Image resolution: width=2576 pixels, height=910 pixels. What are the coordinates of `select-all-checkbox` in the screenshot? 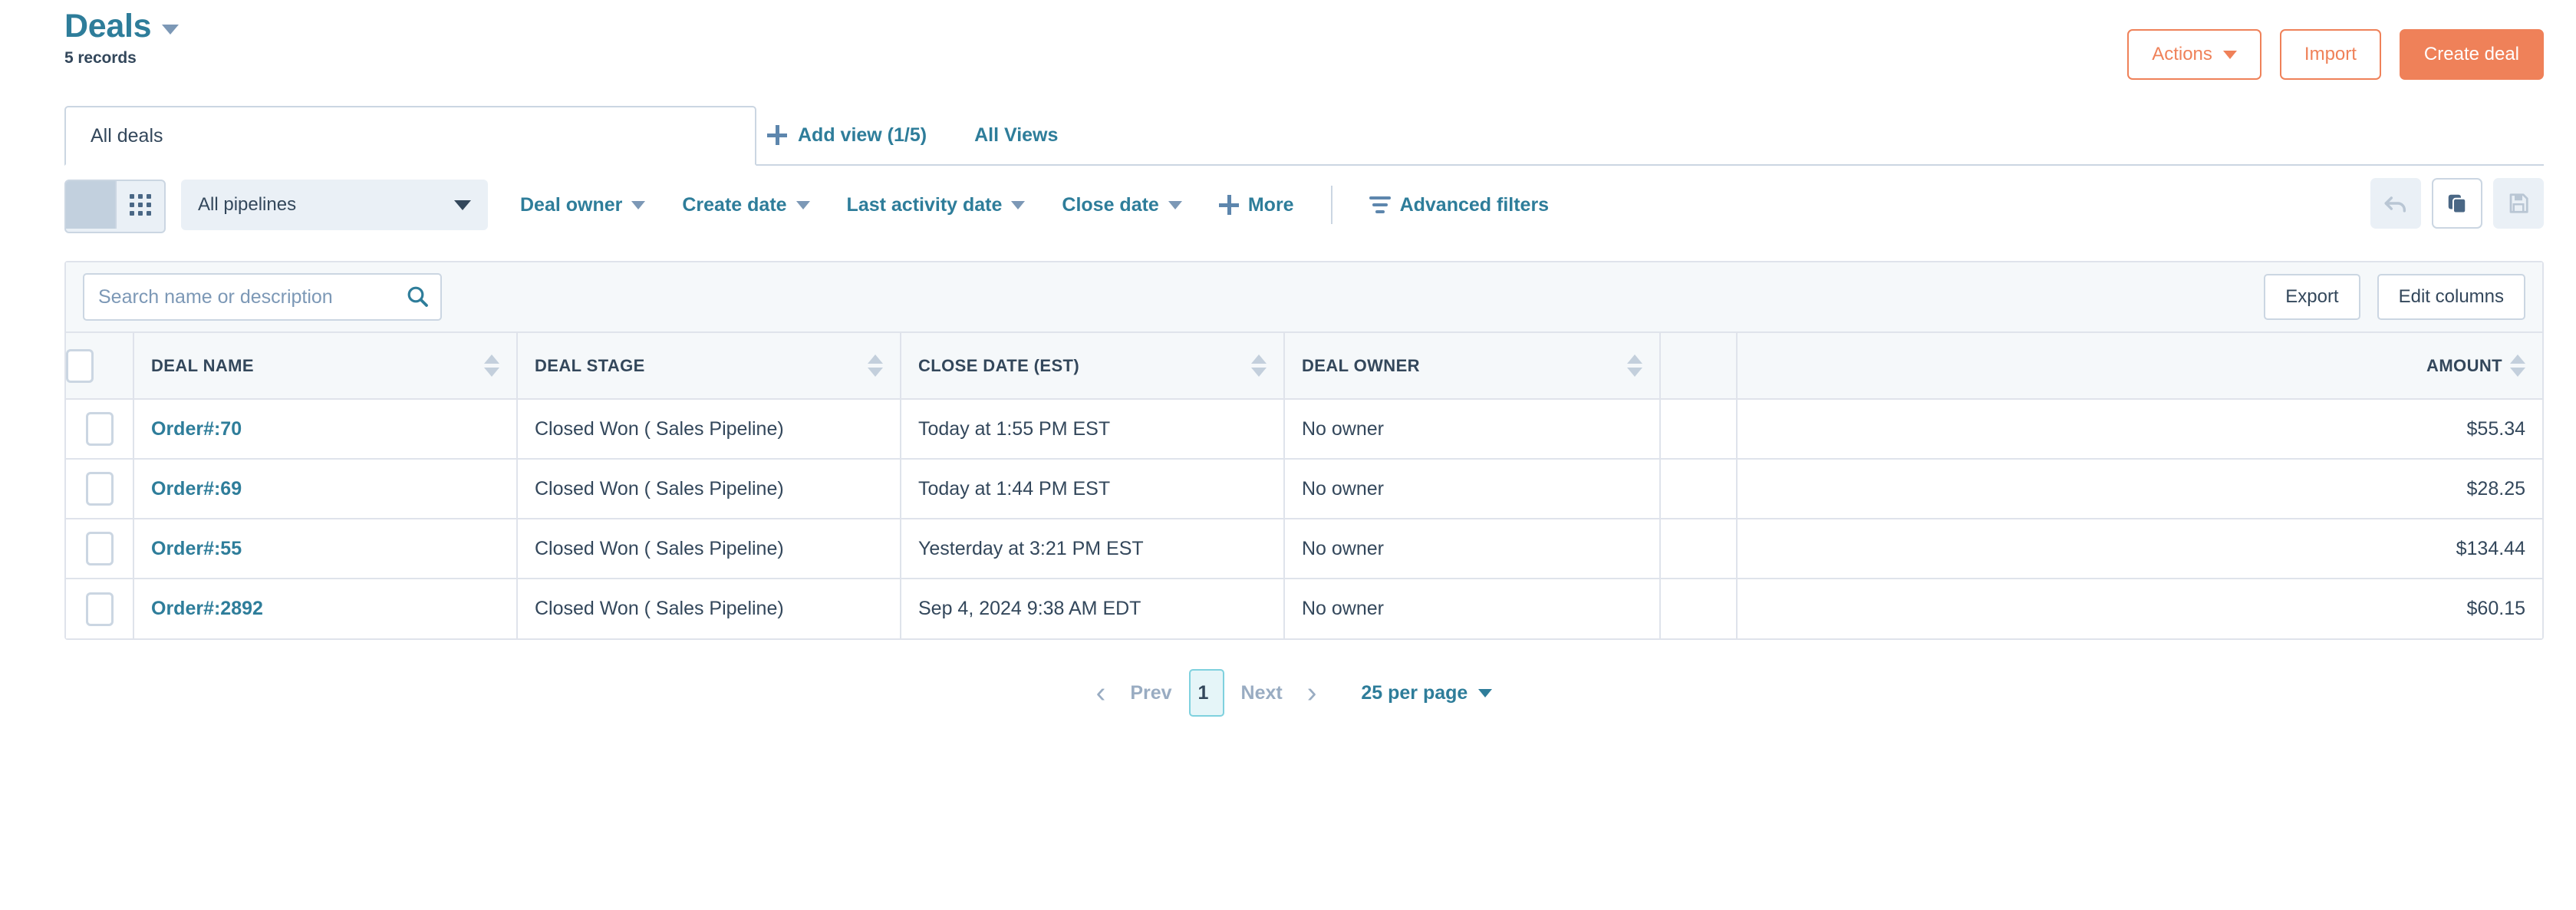 It's located at (80, 365).